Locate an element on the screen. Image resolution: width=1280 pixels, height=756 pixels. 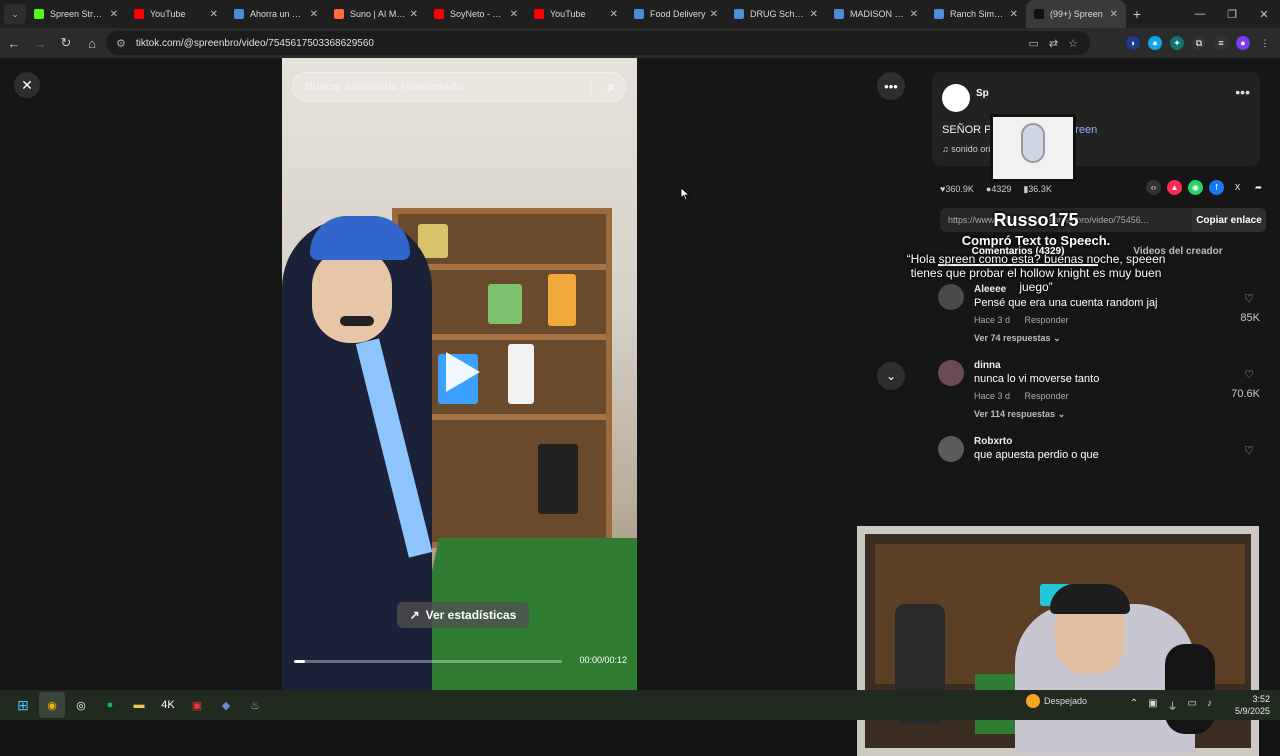
home-icon: ⌂ is located at coordinates (92, 43).